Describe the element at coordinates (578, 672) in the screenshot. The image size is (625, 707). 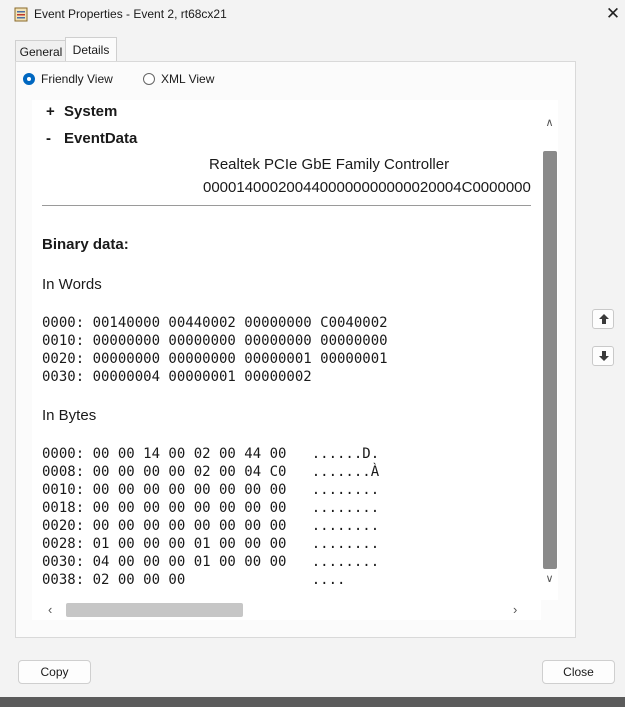
I see `close-button: Close` at that location.